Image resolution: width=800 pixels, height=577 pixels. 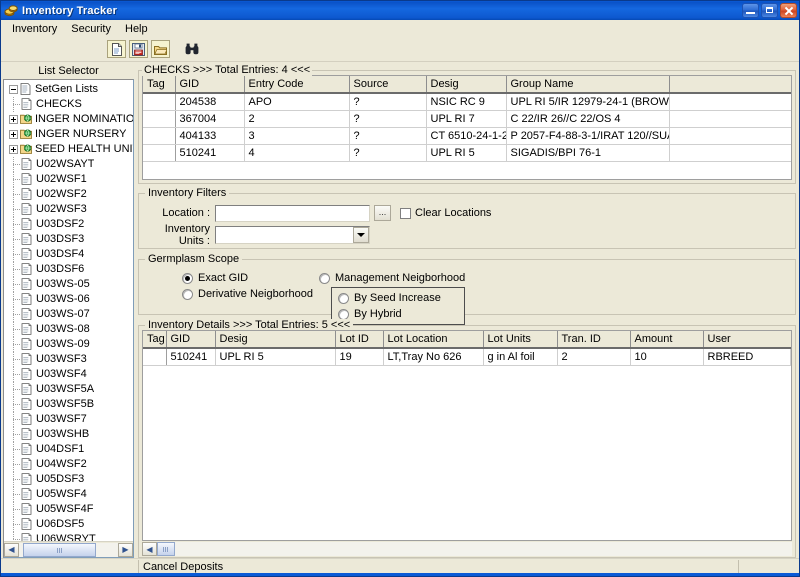 I want to click on details-col-desig: Desig, so click(x=275, y=340).